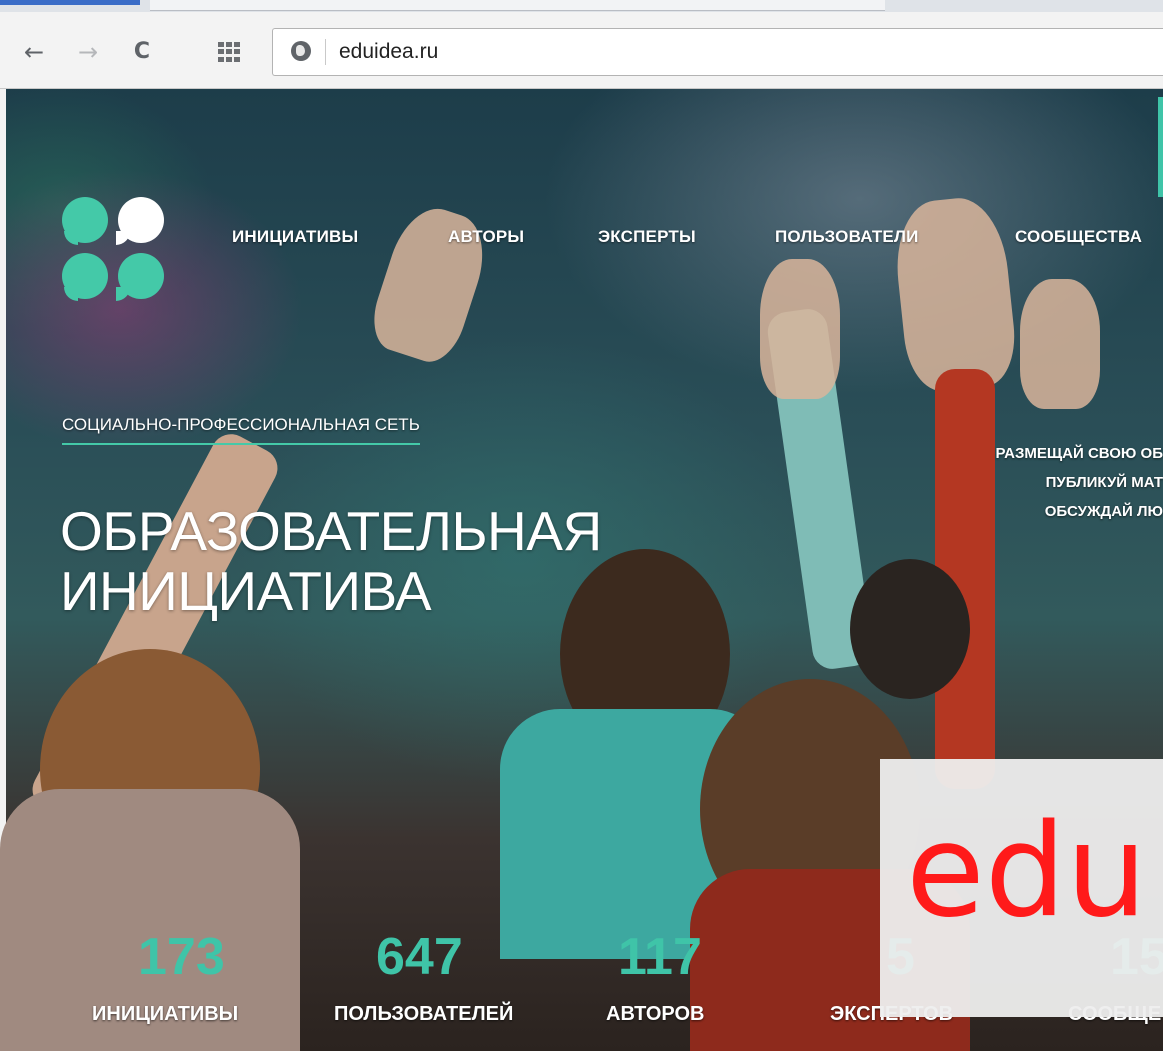 This screenshot has width=1163, height=1051. Describe the element at coordinates (423, 1014) in the screenshot. I see `stat-users-label: ПОЛЬЗОВАТЕЛЕЙ` at that location.